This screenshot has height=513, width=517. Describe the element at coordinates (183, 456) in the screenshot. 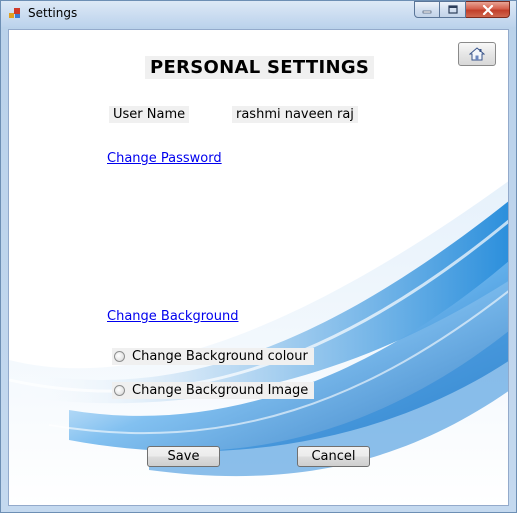

I see `save-button: Save` at that location.